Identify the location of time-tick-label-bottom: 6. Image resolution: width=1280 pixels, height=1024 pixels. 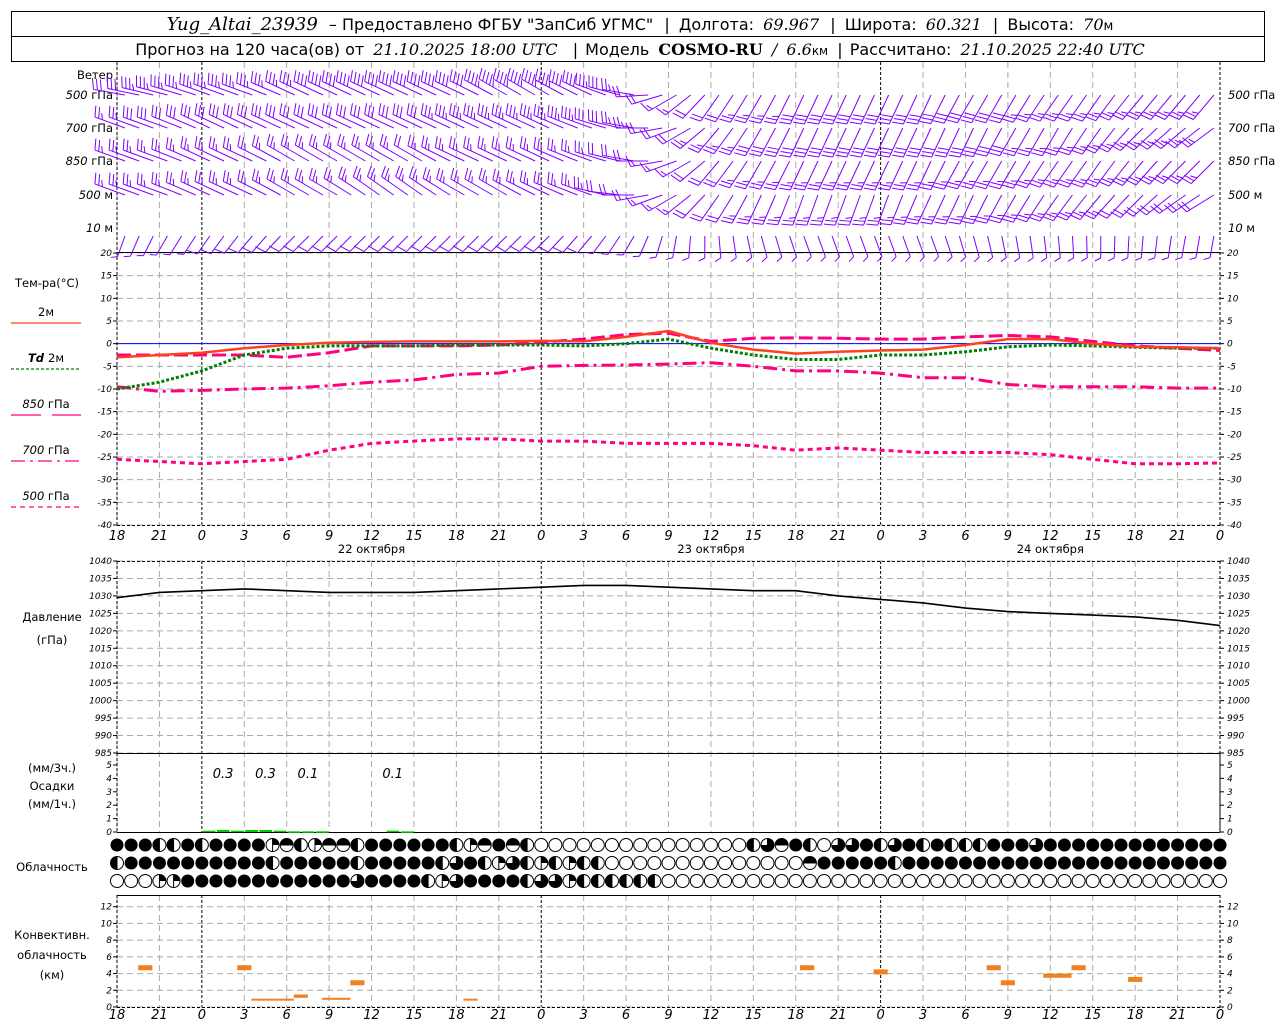
(287, 1015).